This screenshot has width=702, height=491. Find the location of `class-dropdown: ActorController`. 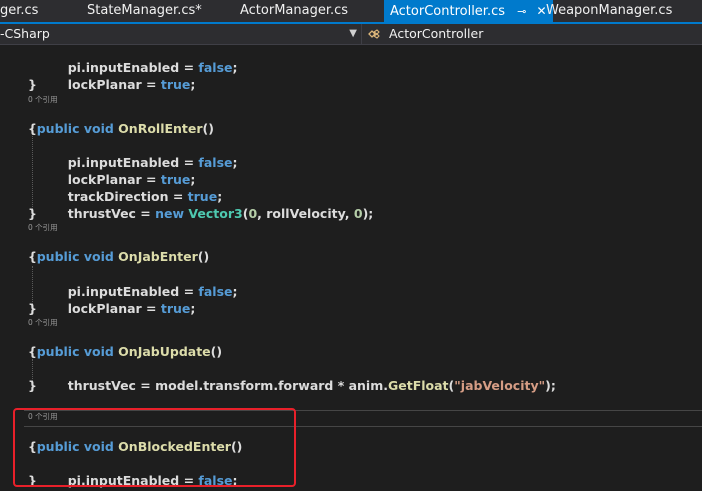

class-dropdown: ActorController is located at coordinates (423, 34).